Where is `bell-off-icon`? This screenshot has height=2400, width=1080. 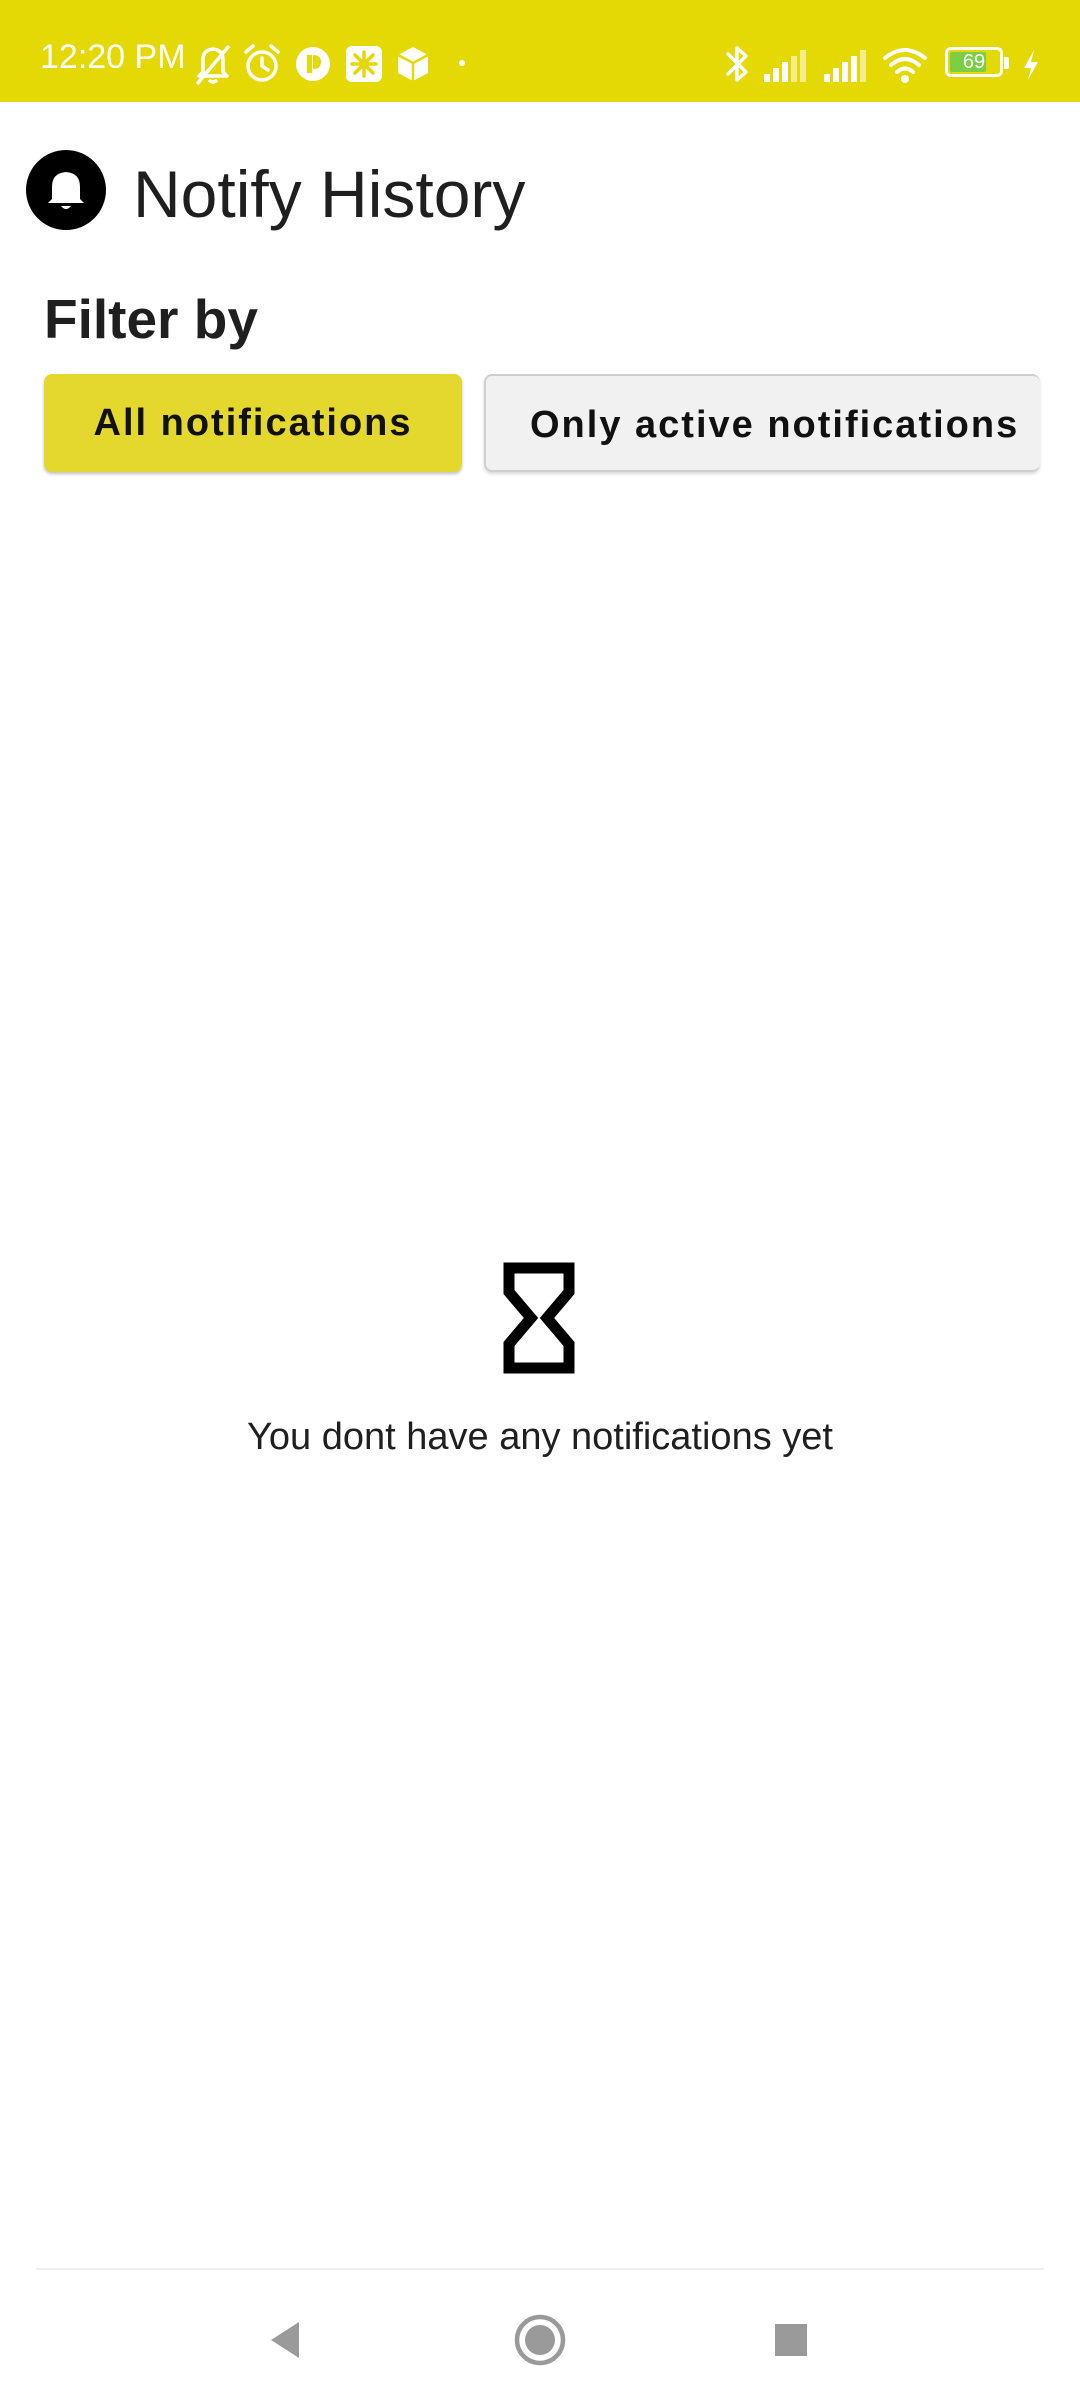 bell-off-icon is located at coordinates (213, 65).